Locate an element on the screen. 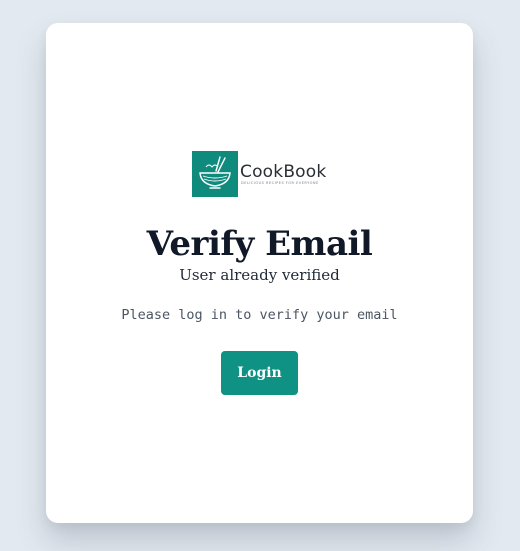 This screenshot has height=551, width=520. page-title: Verify Email is located at coordinates (259, 244).